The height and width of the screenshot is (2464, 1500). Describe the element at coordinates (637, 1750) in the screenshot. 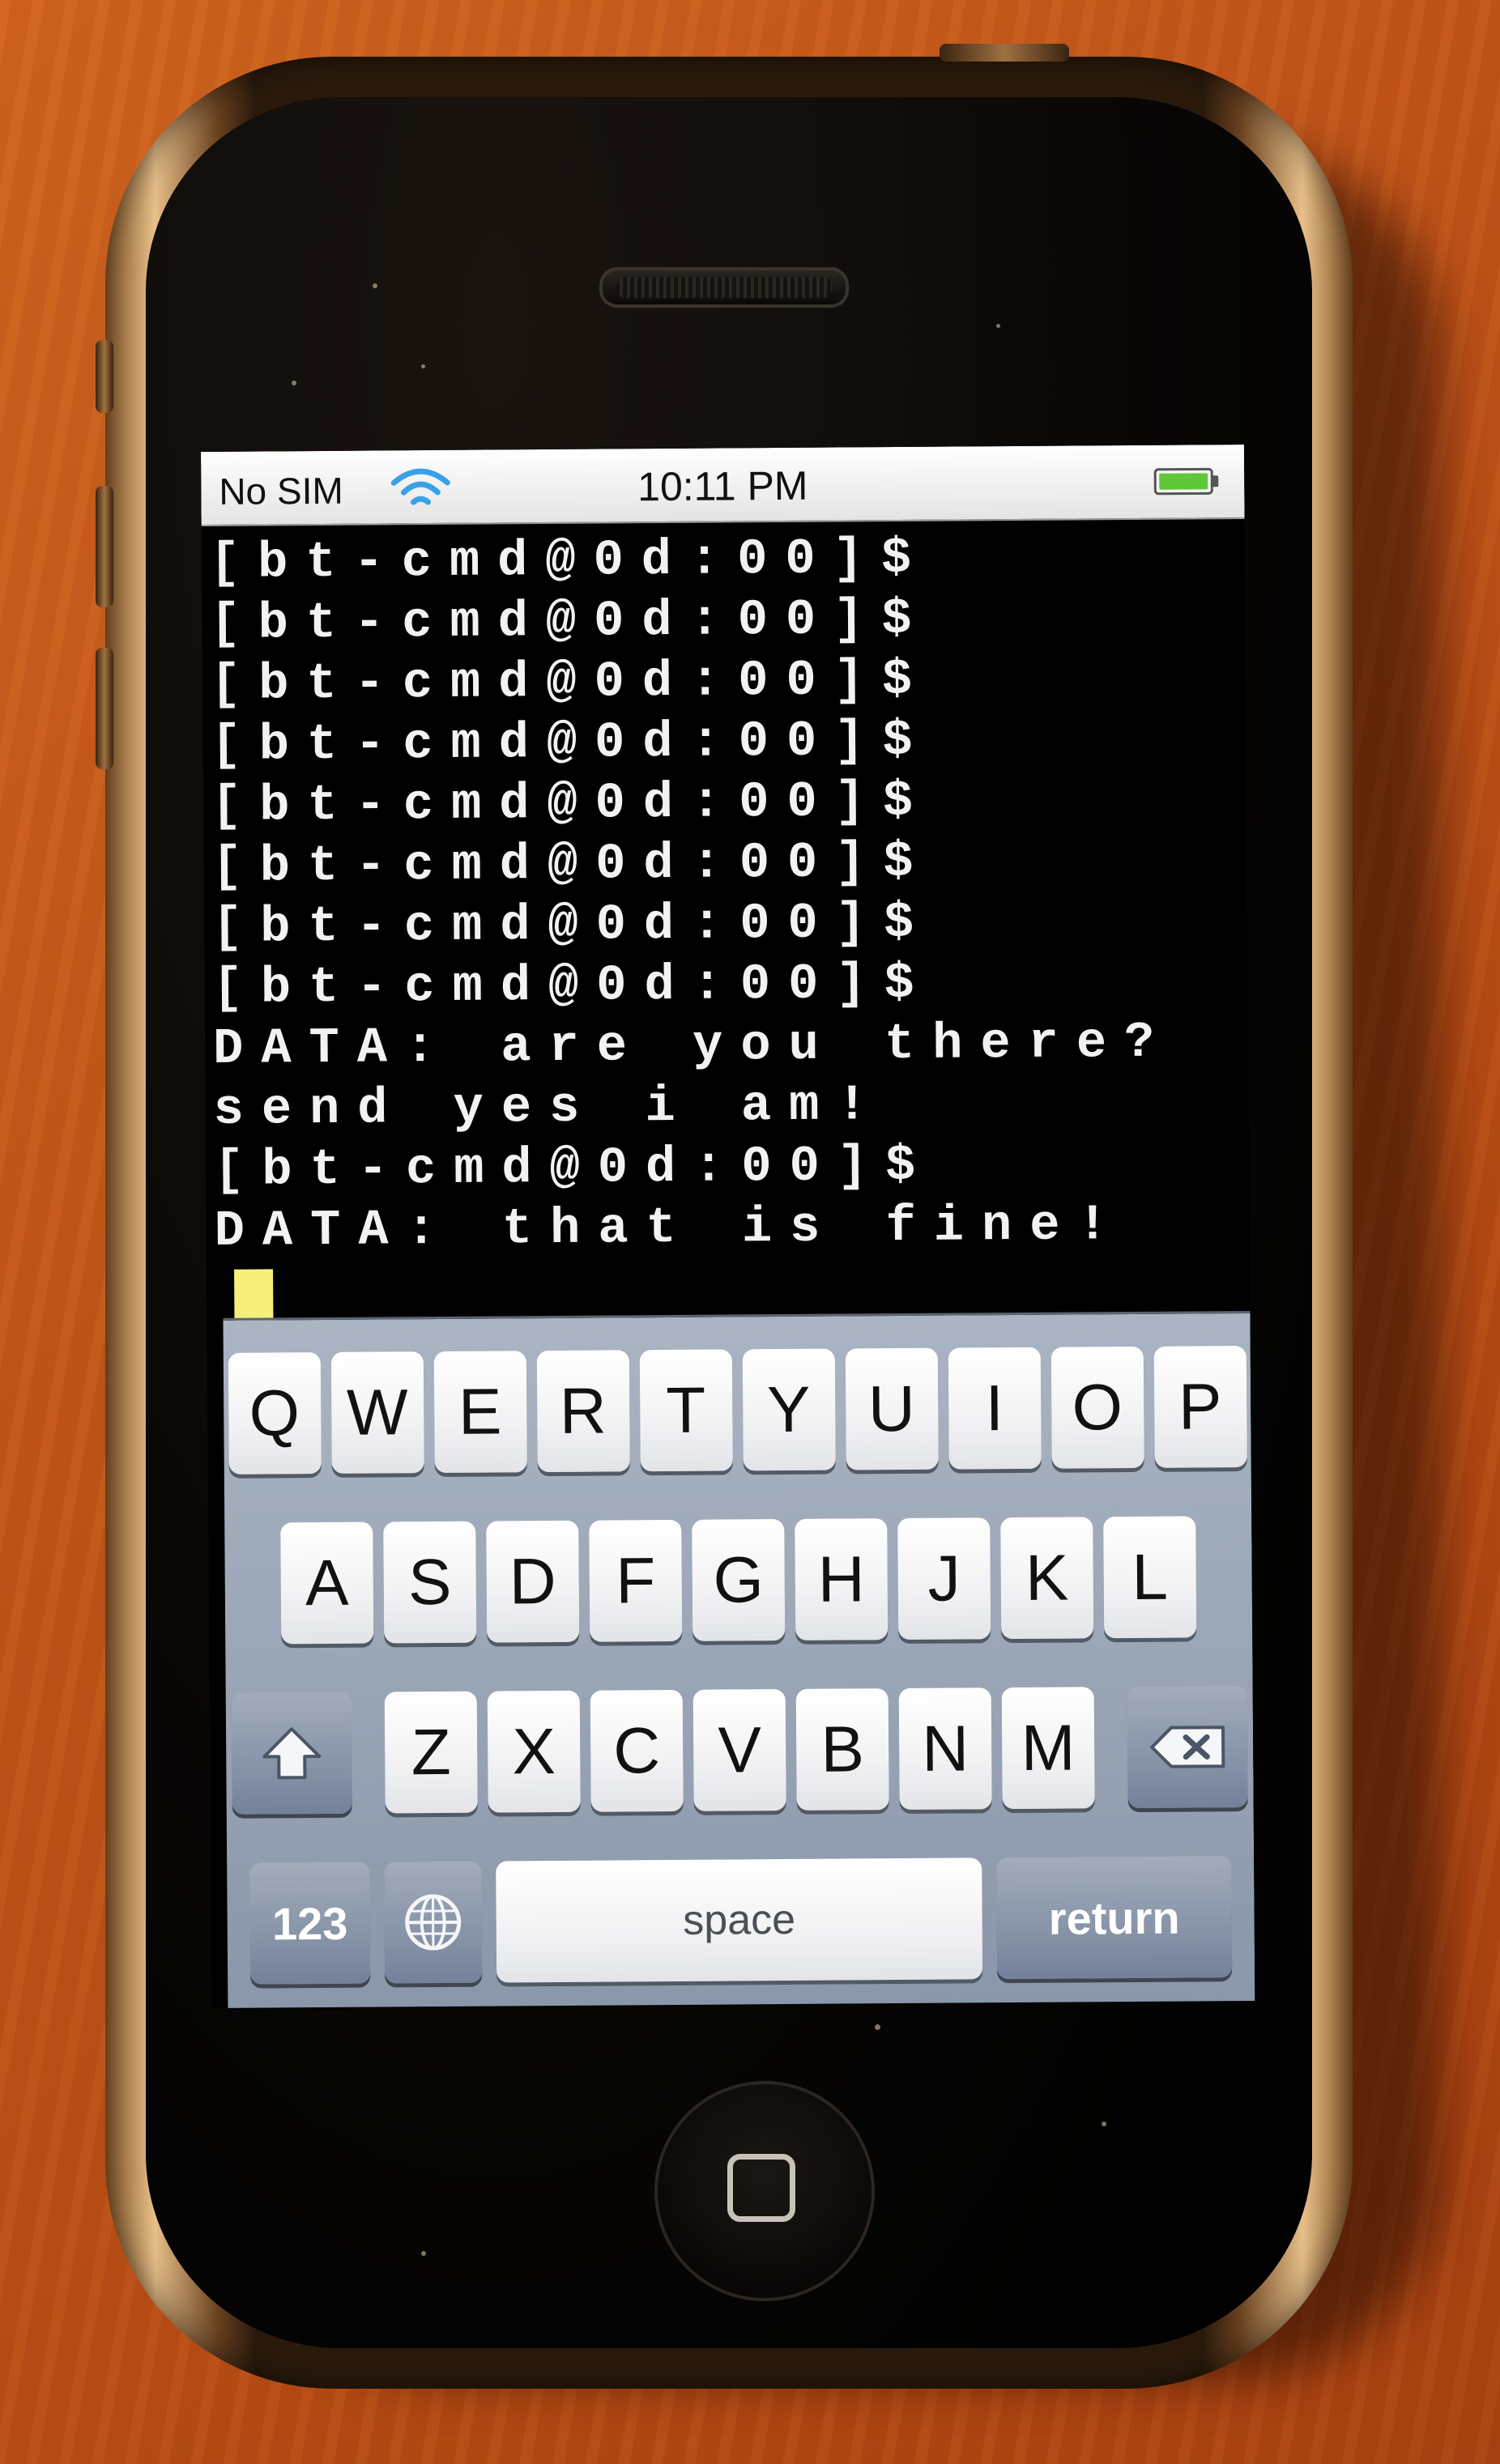

I see `key-c: C` at that location.